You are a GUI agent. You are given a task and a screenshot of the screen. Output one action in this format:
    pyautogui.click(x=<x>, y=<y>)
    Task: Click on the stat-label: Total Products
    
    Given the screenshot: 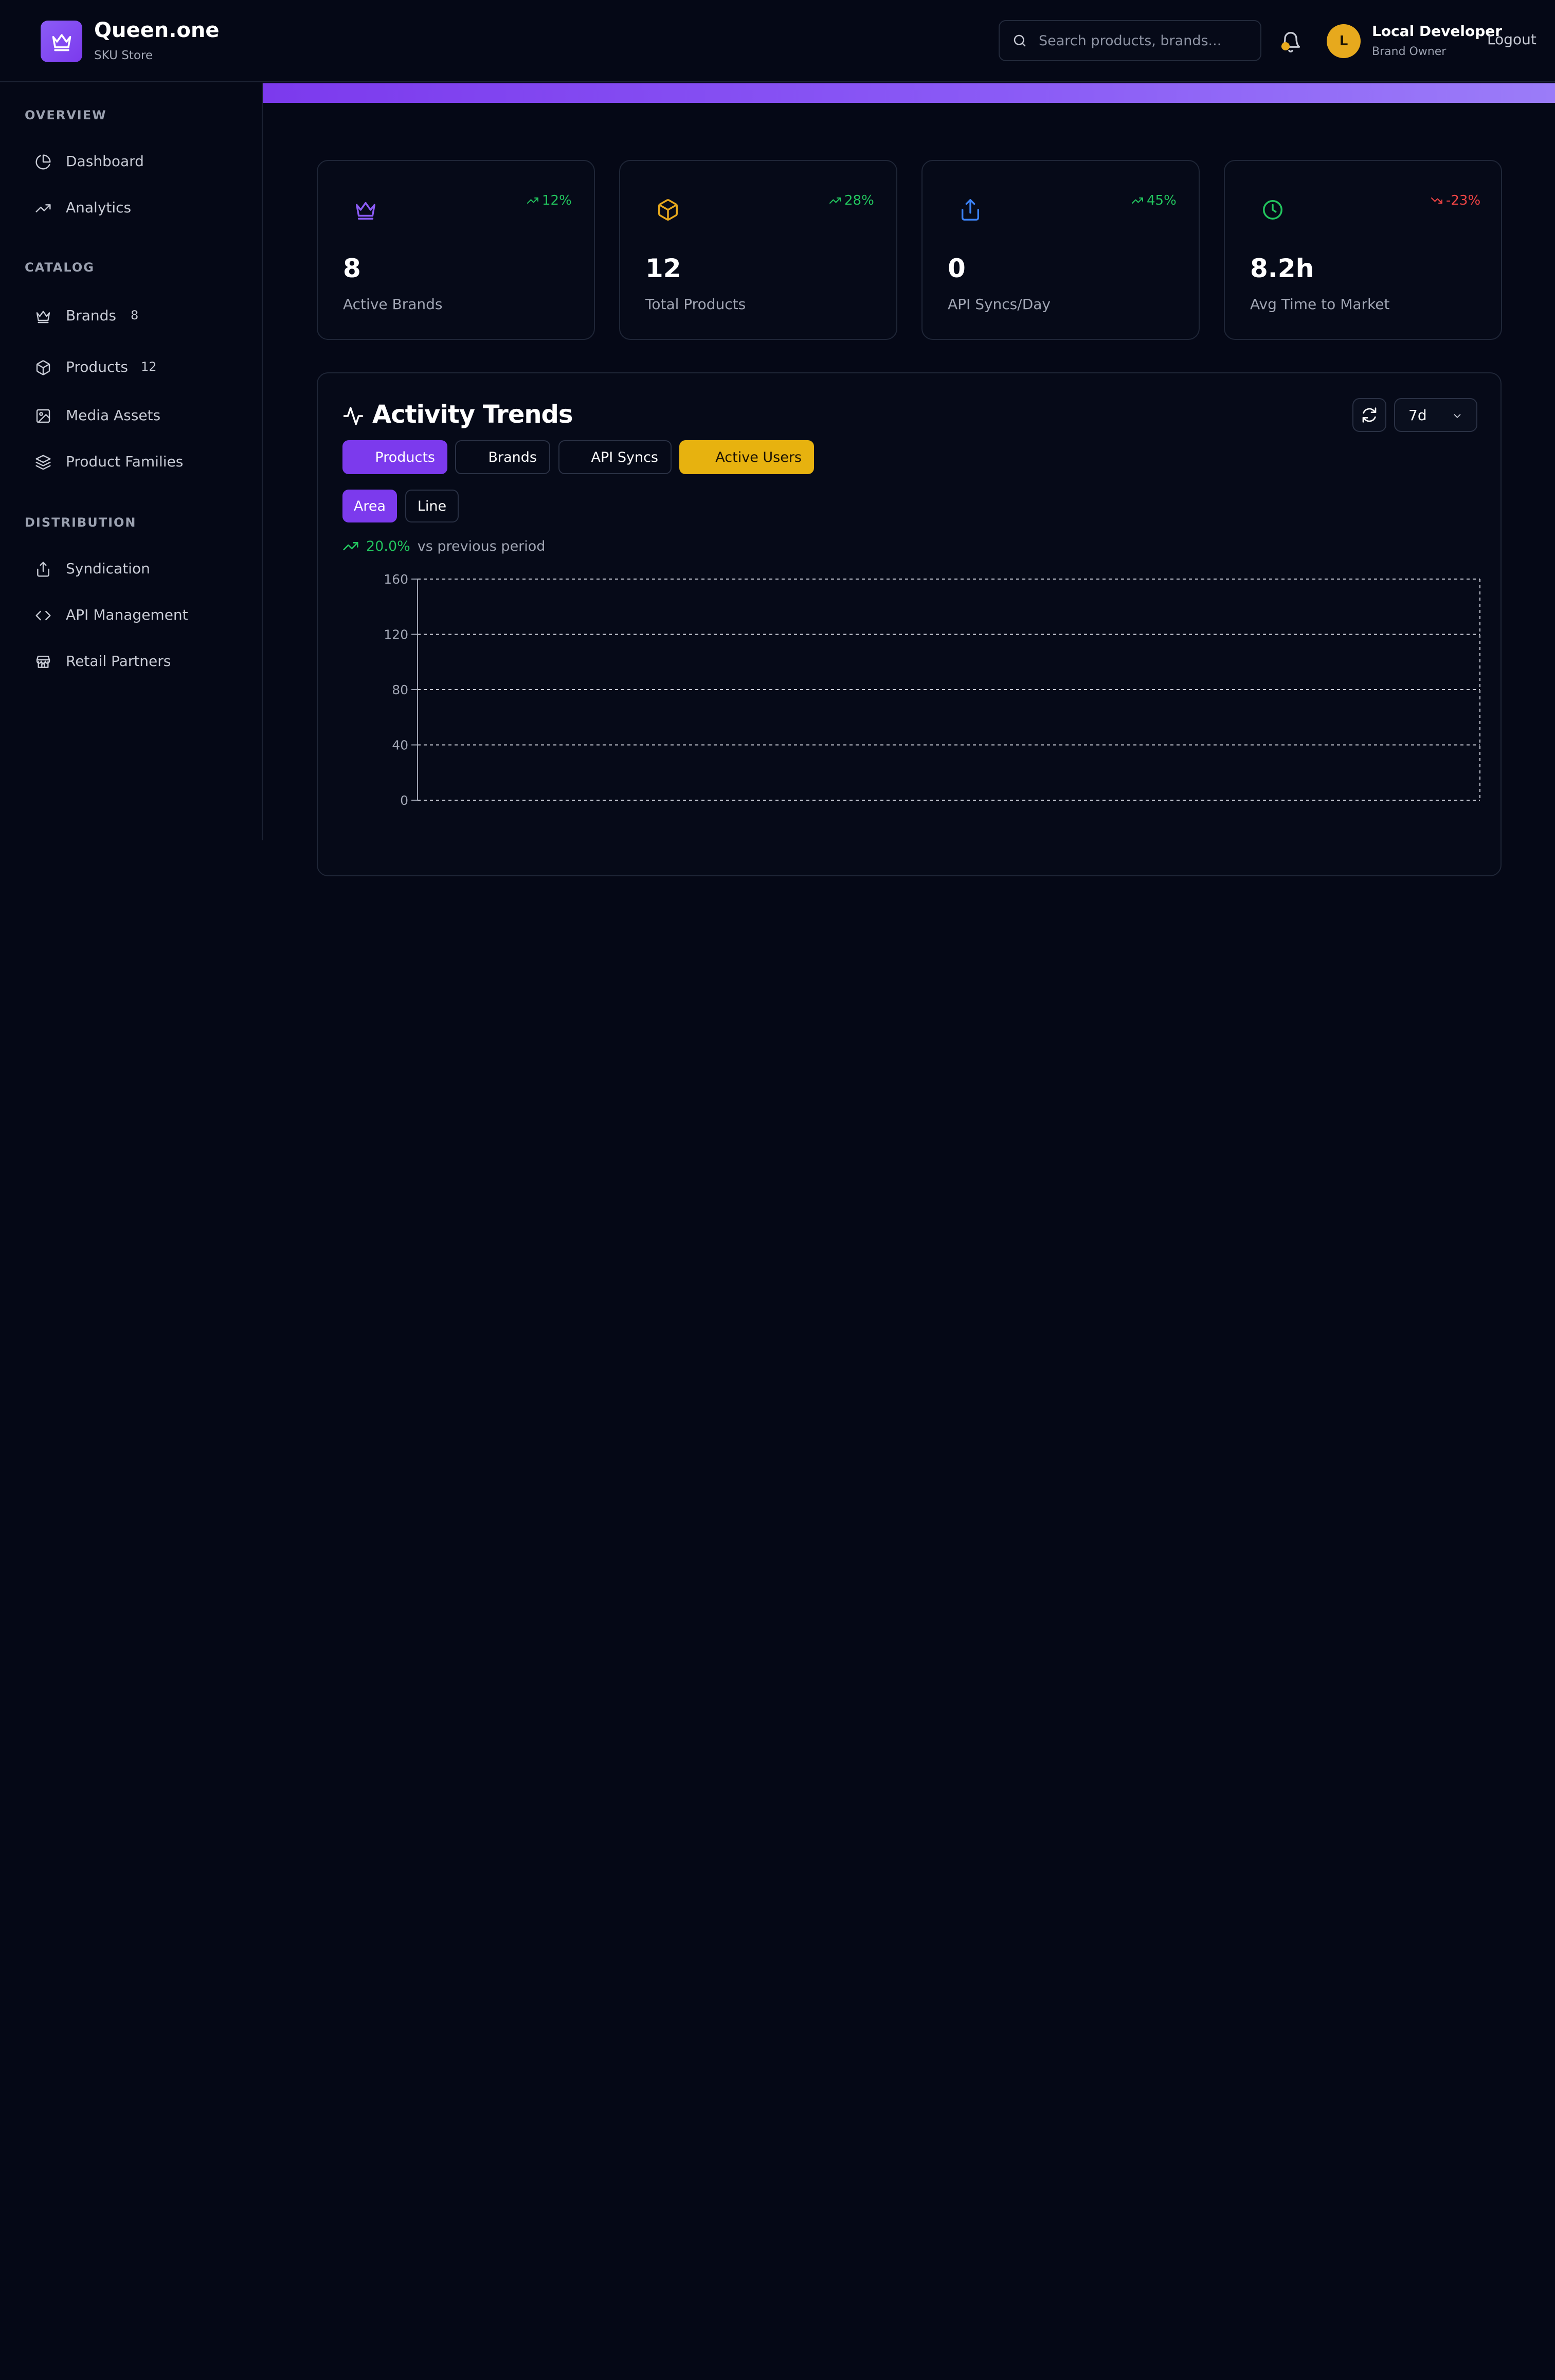 What is the action you would take?
    pyautogui.click(x=695, y=304)
    